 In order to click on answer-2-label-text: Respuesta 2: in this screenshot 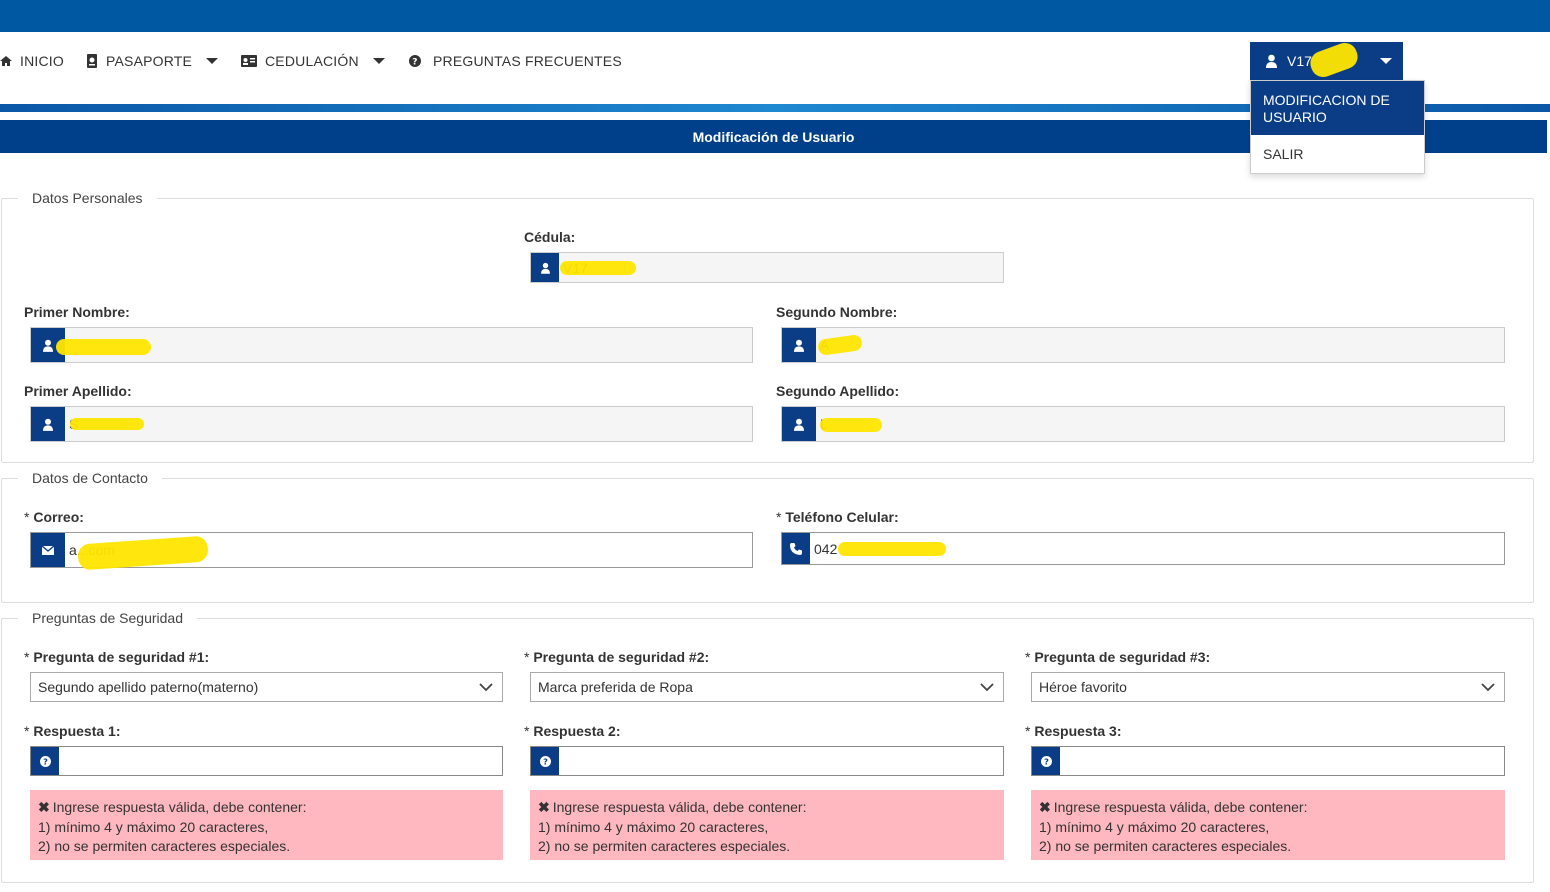, I will do `click(577, 731)`.